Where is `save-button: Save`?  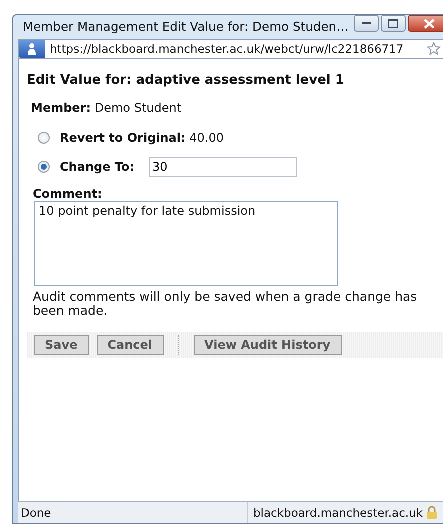 save-button: Save is located at coordinates (61, 345).